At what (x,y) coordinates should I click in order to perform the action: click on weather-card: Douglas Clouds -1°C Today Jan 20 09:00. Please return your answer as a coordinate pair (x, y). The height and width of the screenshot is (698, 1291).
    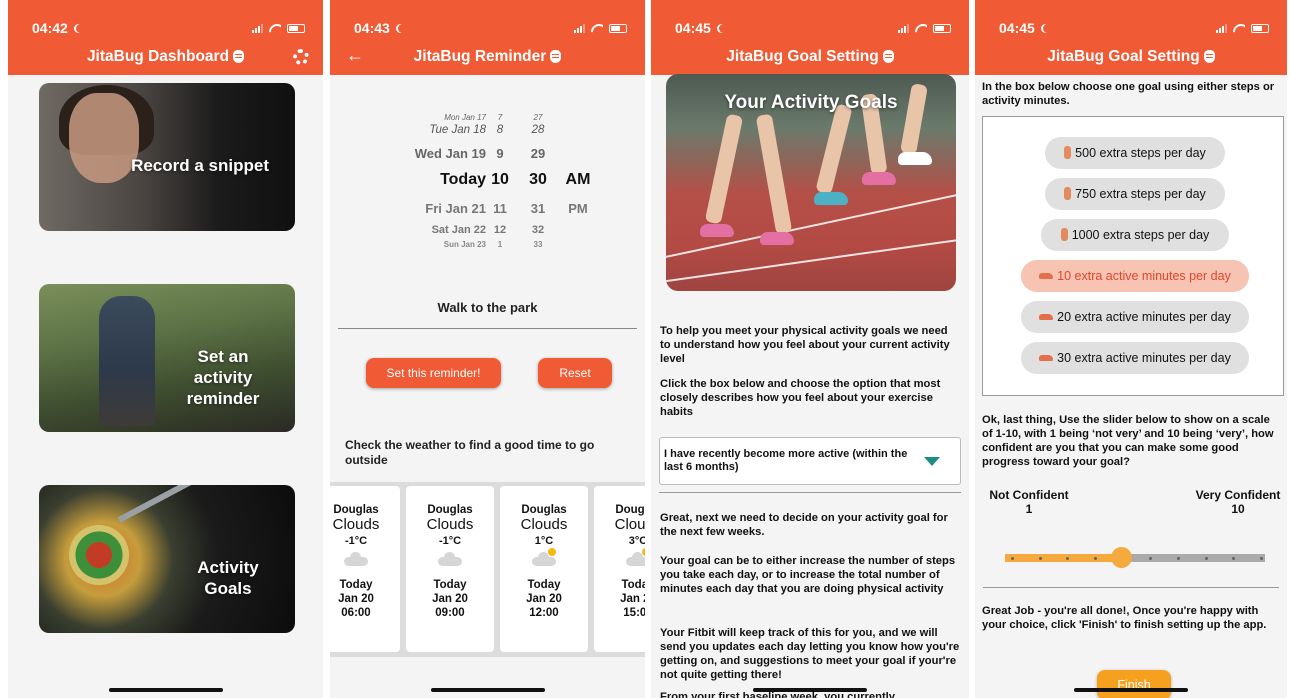
    Looking at the image, I should click on (450, 569).